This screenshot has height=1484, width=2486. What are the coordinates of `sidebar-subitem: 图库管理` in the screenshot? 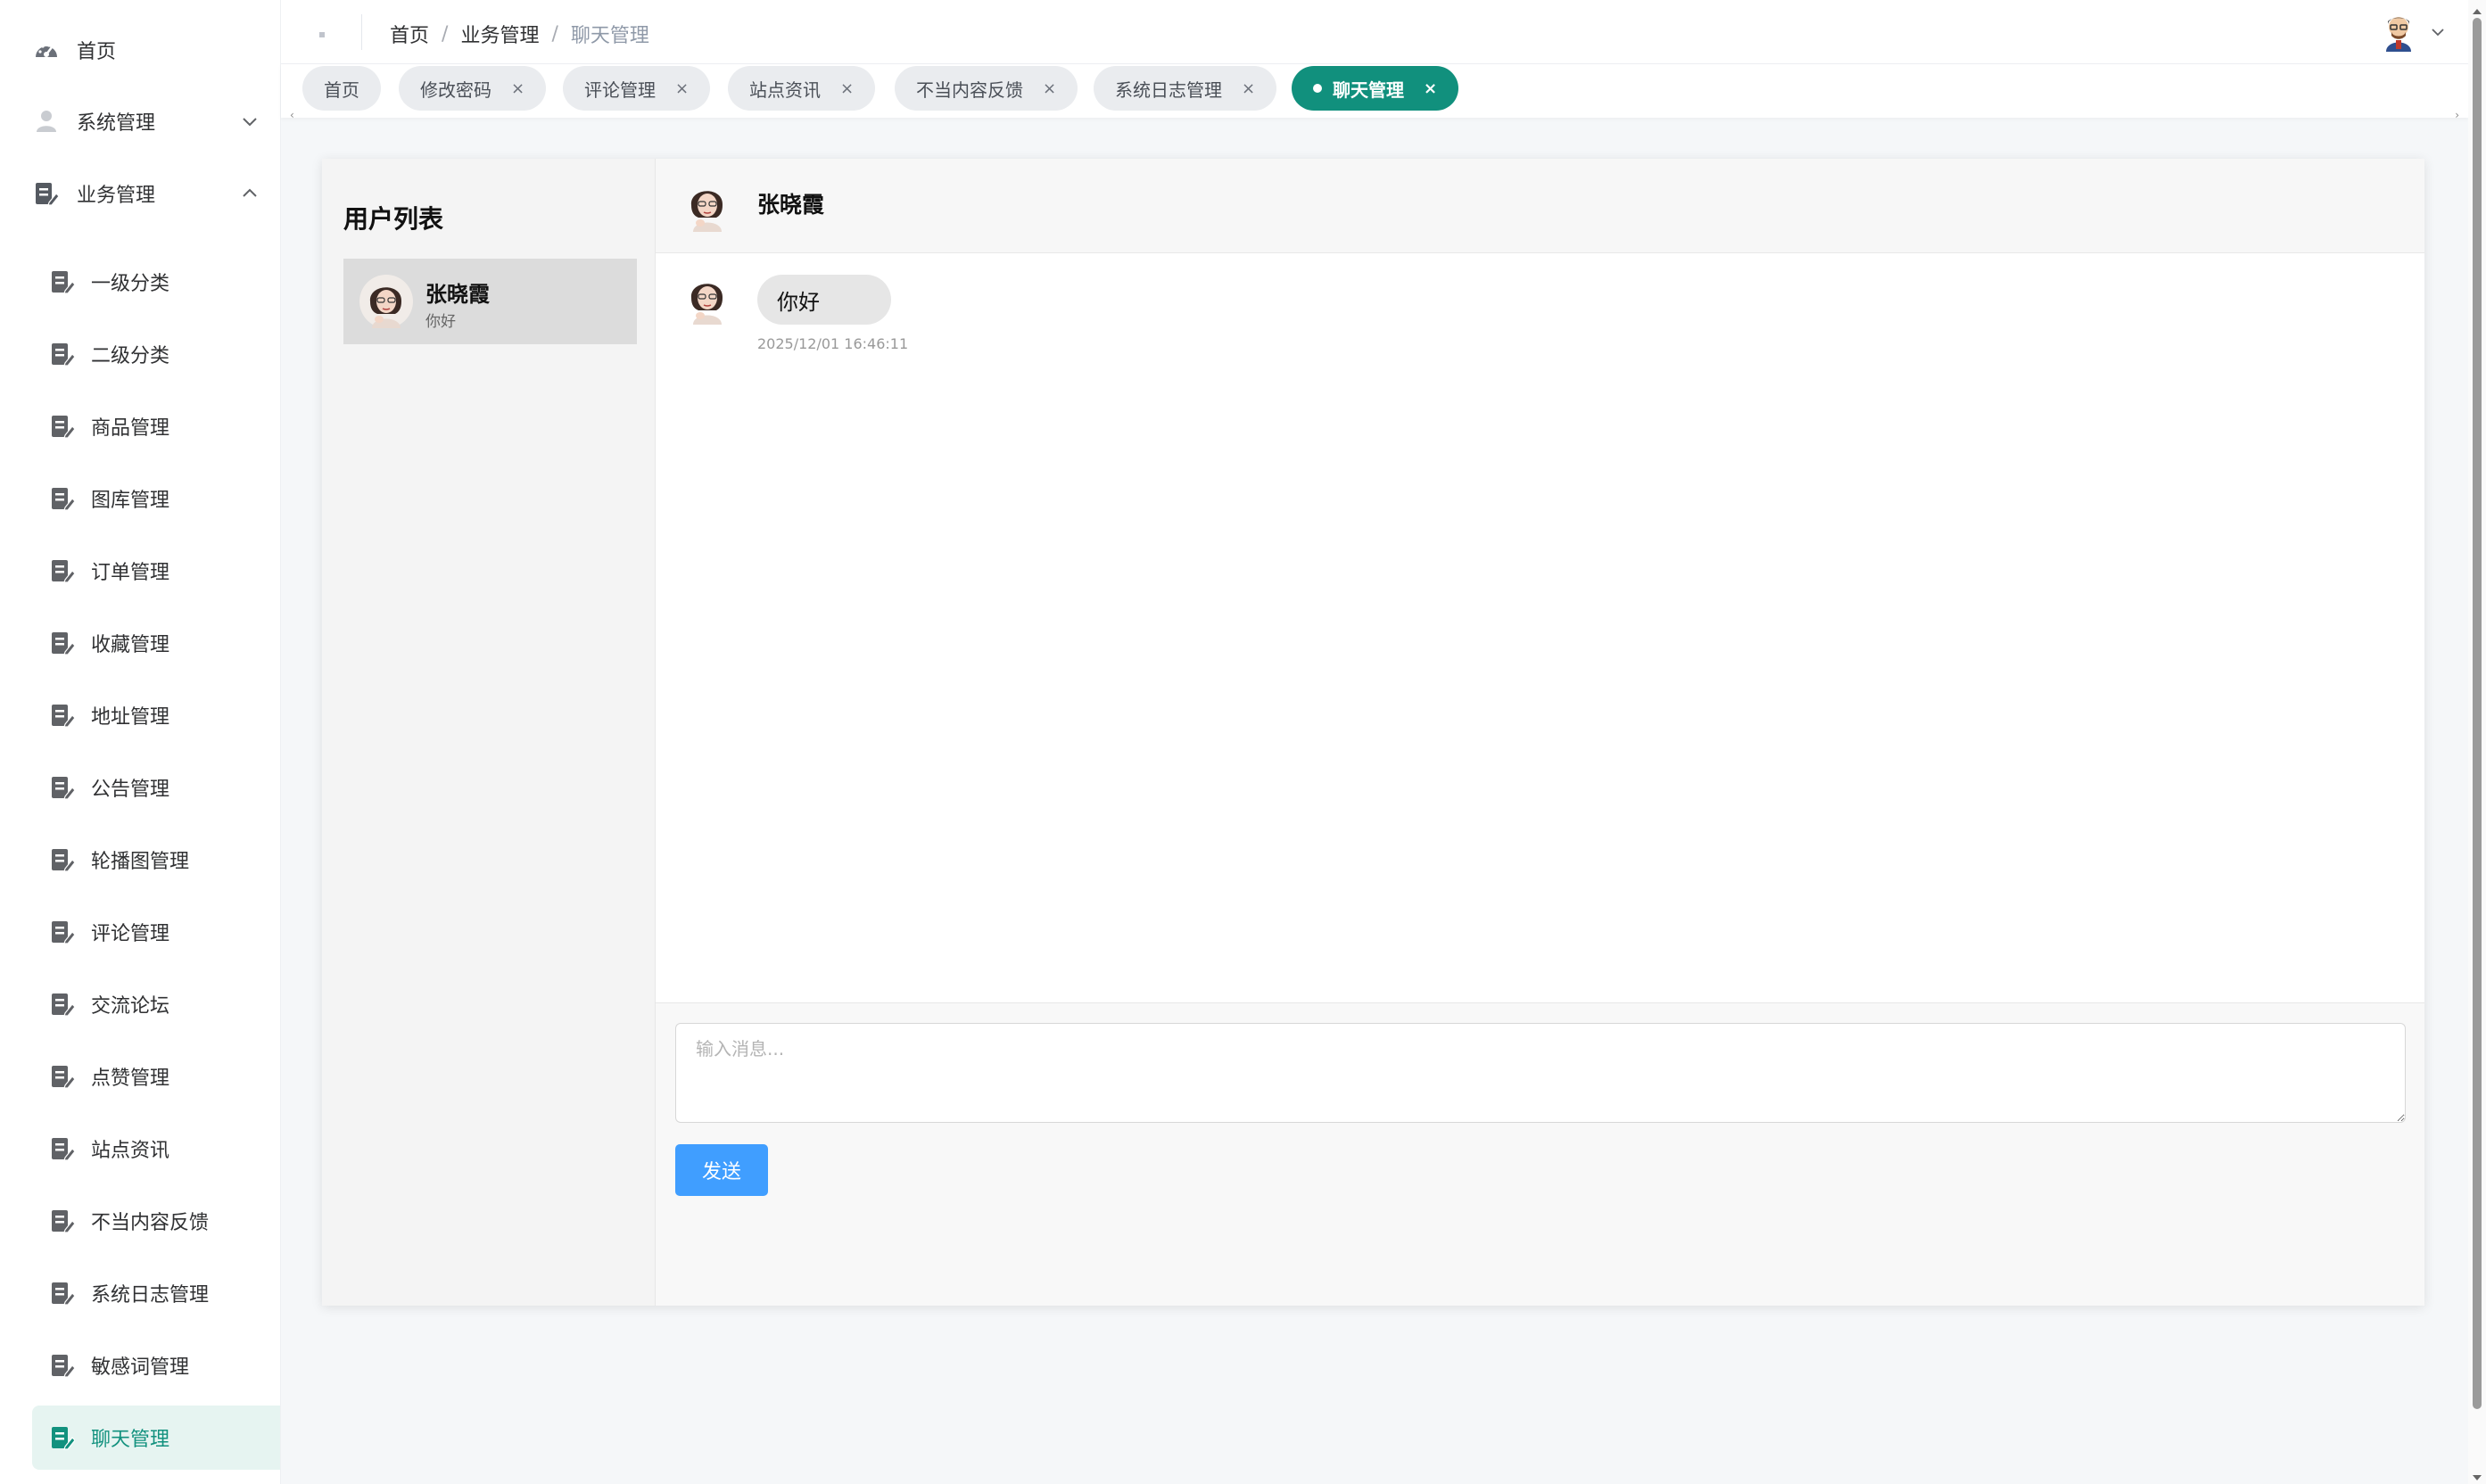 It's located at (164, 499).